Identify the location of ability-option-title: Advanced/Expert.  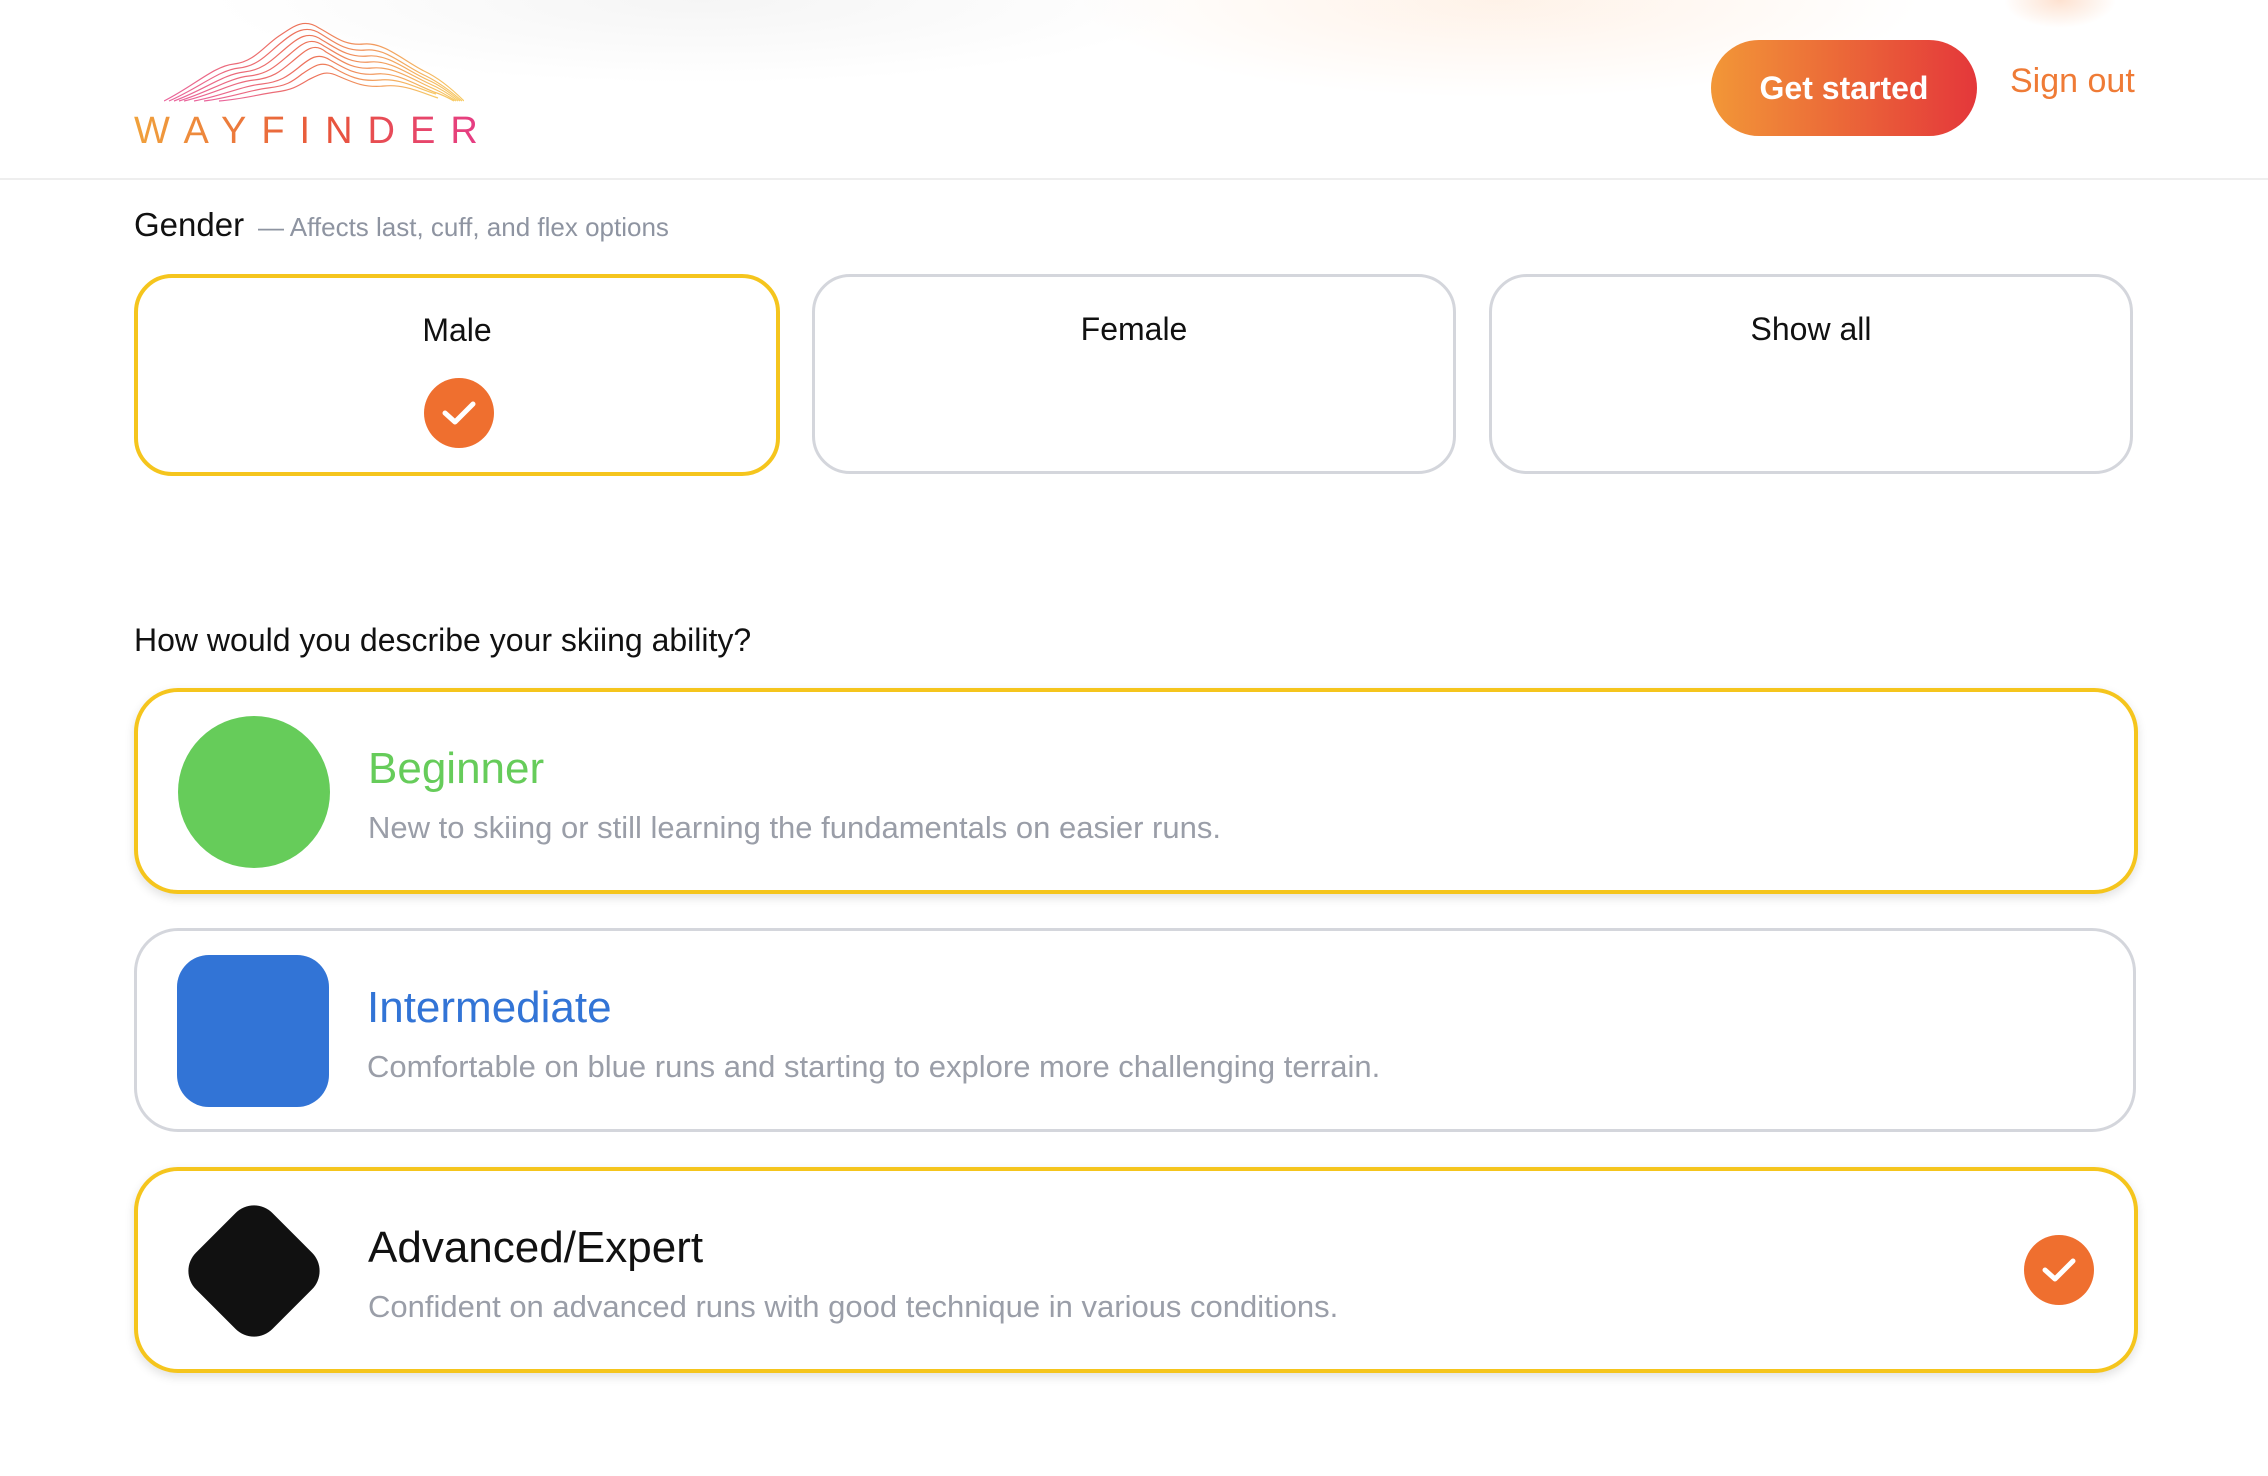
(536, 1247).